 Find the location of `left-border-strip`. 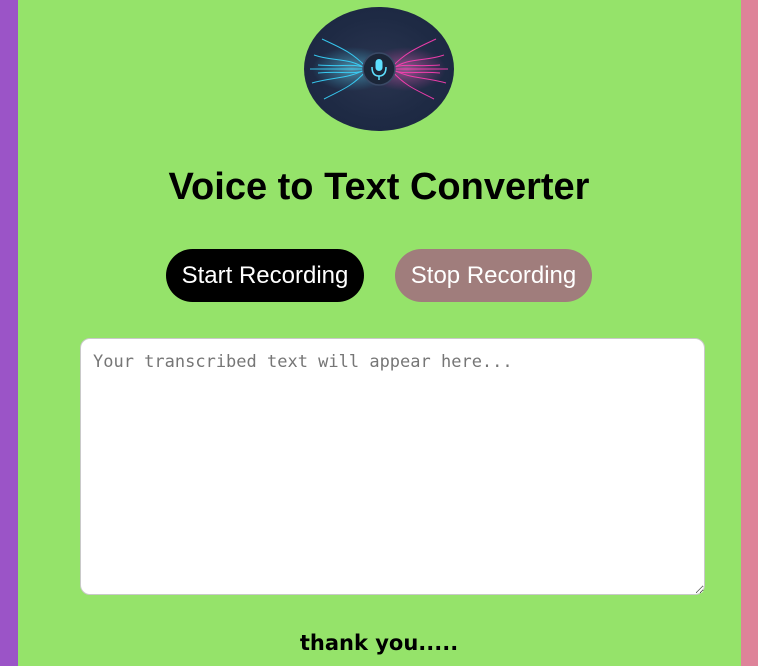

left-border-strip is located at coordinates (9, 333).